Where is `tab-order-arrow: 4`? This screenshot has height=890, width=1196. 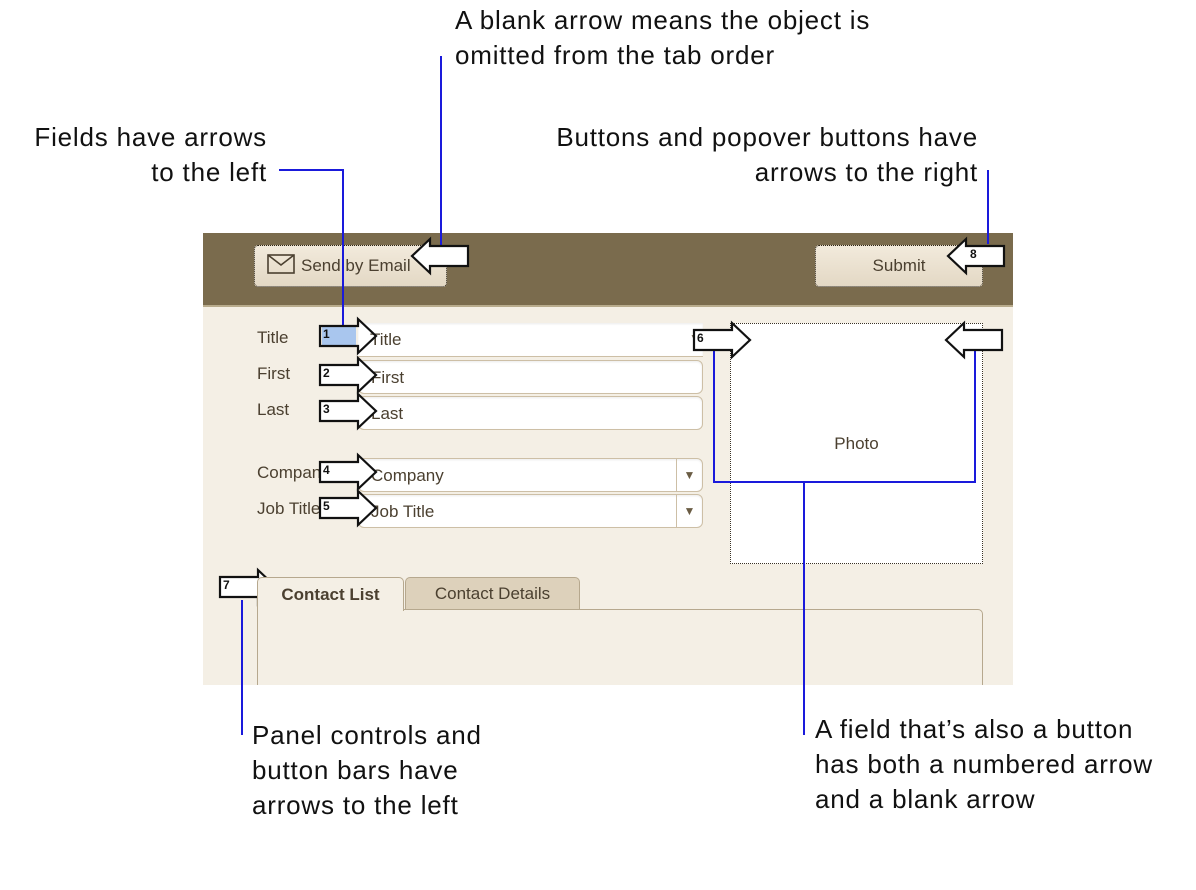 tab-order-arrow: 4 is located at coordinates (348, 472).